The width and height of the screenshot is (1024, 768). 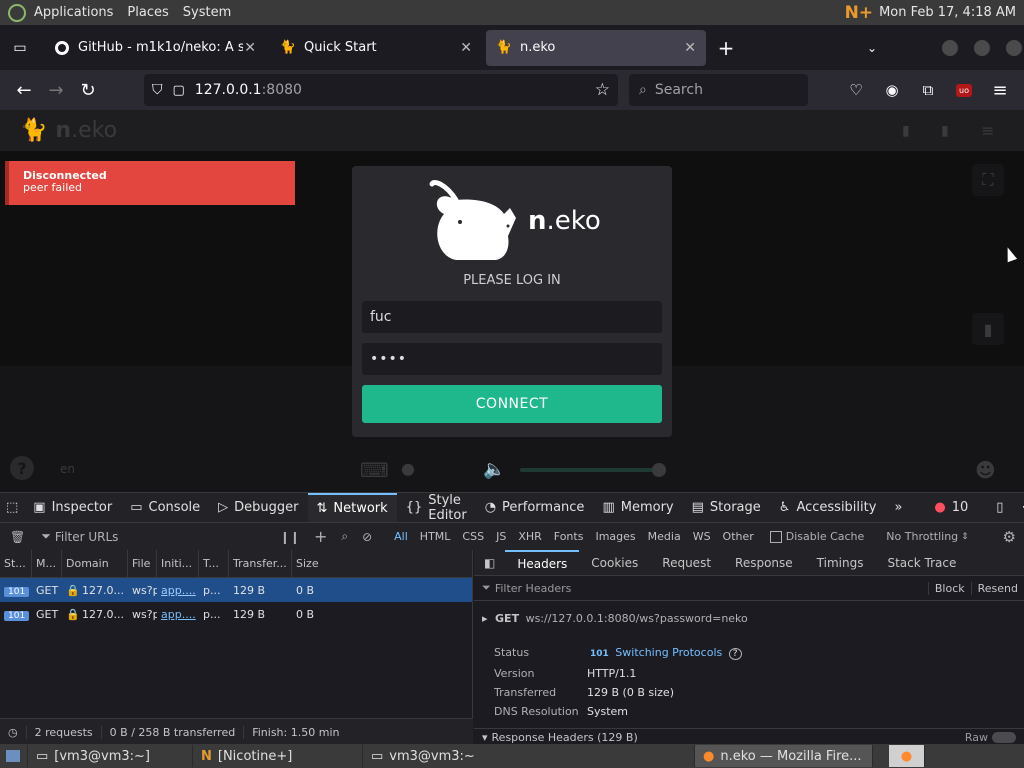 I want to click on volume-slider, so click(x=593, y=470).